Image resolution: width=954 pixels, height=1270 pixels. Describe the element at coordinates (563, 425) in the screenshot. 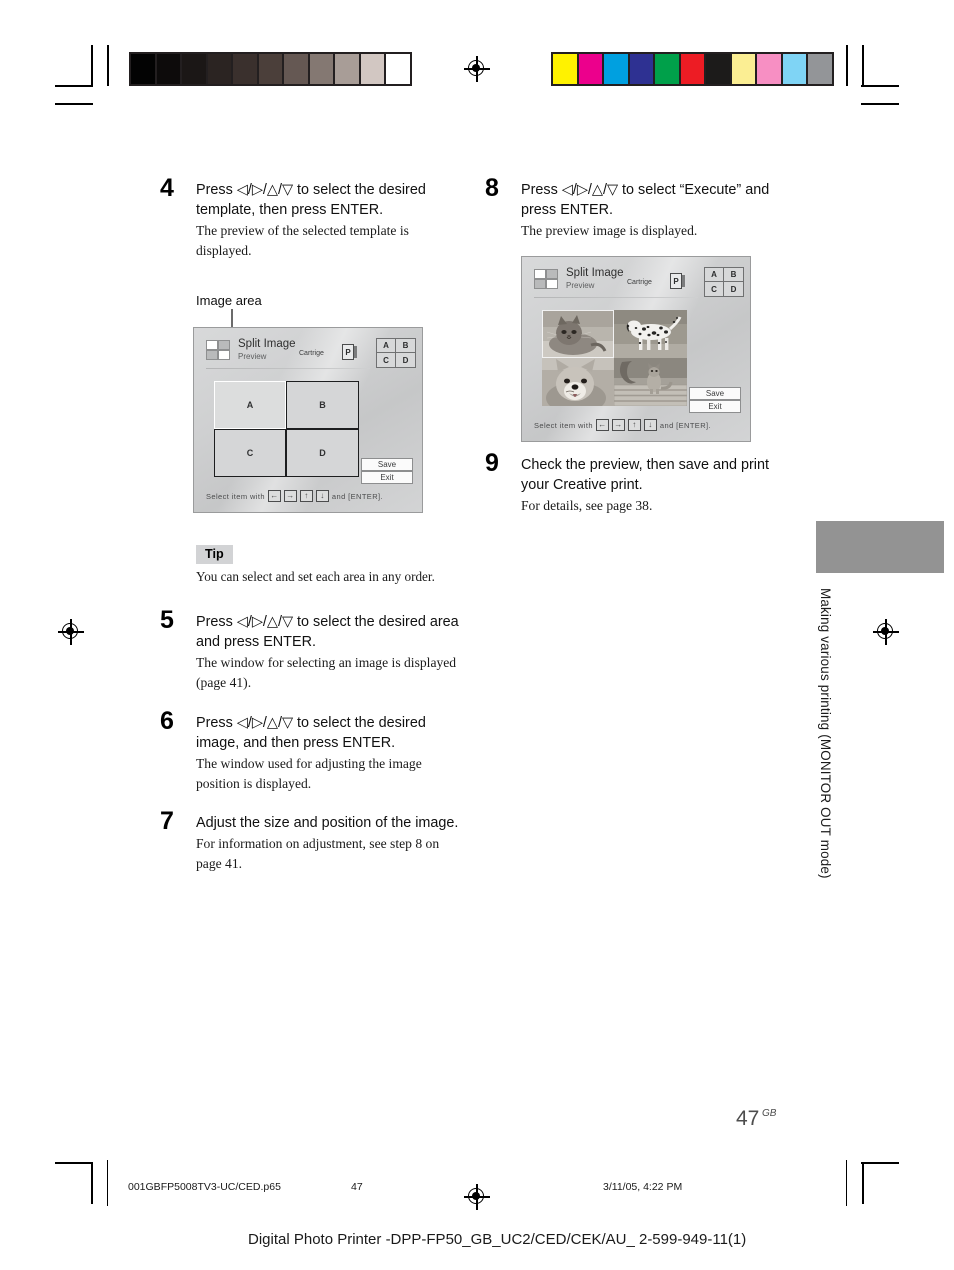

I see `status-prefix-preview: Select item with` at that location.